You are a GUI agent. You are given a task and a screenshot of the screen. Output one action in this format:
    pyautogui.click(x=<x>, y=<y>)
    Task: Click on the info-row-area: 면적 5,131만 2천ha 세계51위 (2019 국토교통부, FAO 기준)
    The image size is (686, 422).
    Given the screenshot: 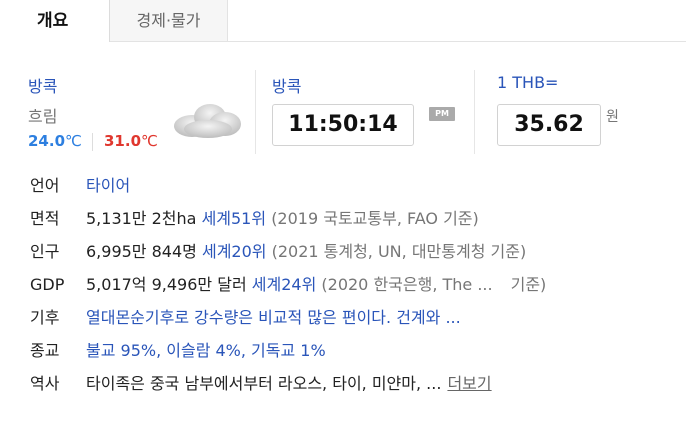 What is the action you would take?
    pyautogui.click(x=288, y=219)
    